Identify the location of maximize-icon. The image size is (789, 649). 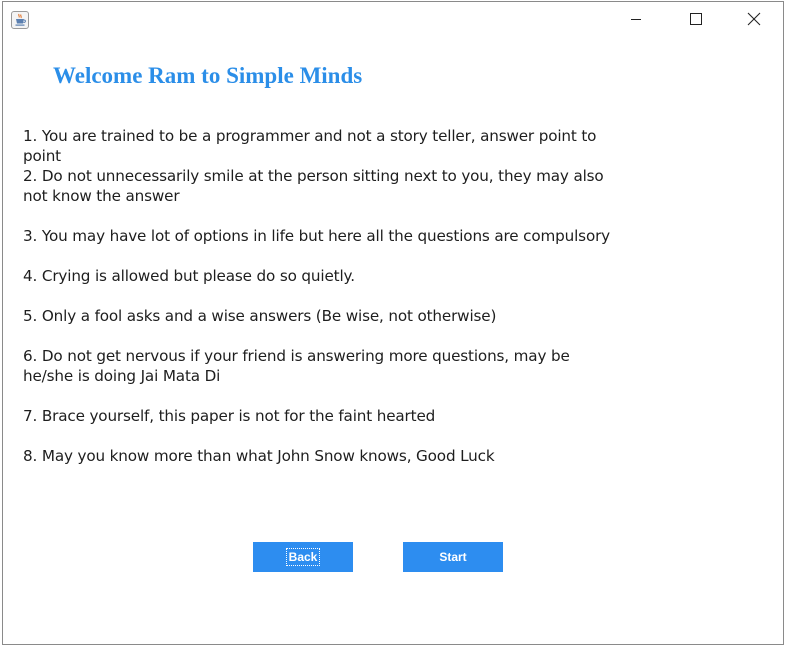
(696, 18).